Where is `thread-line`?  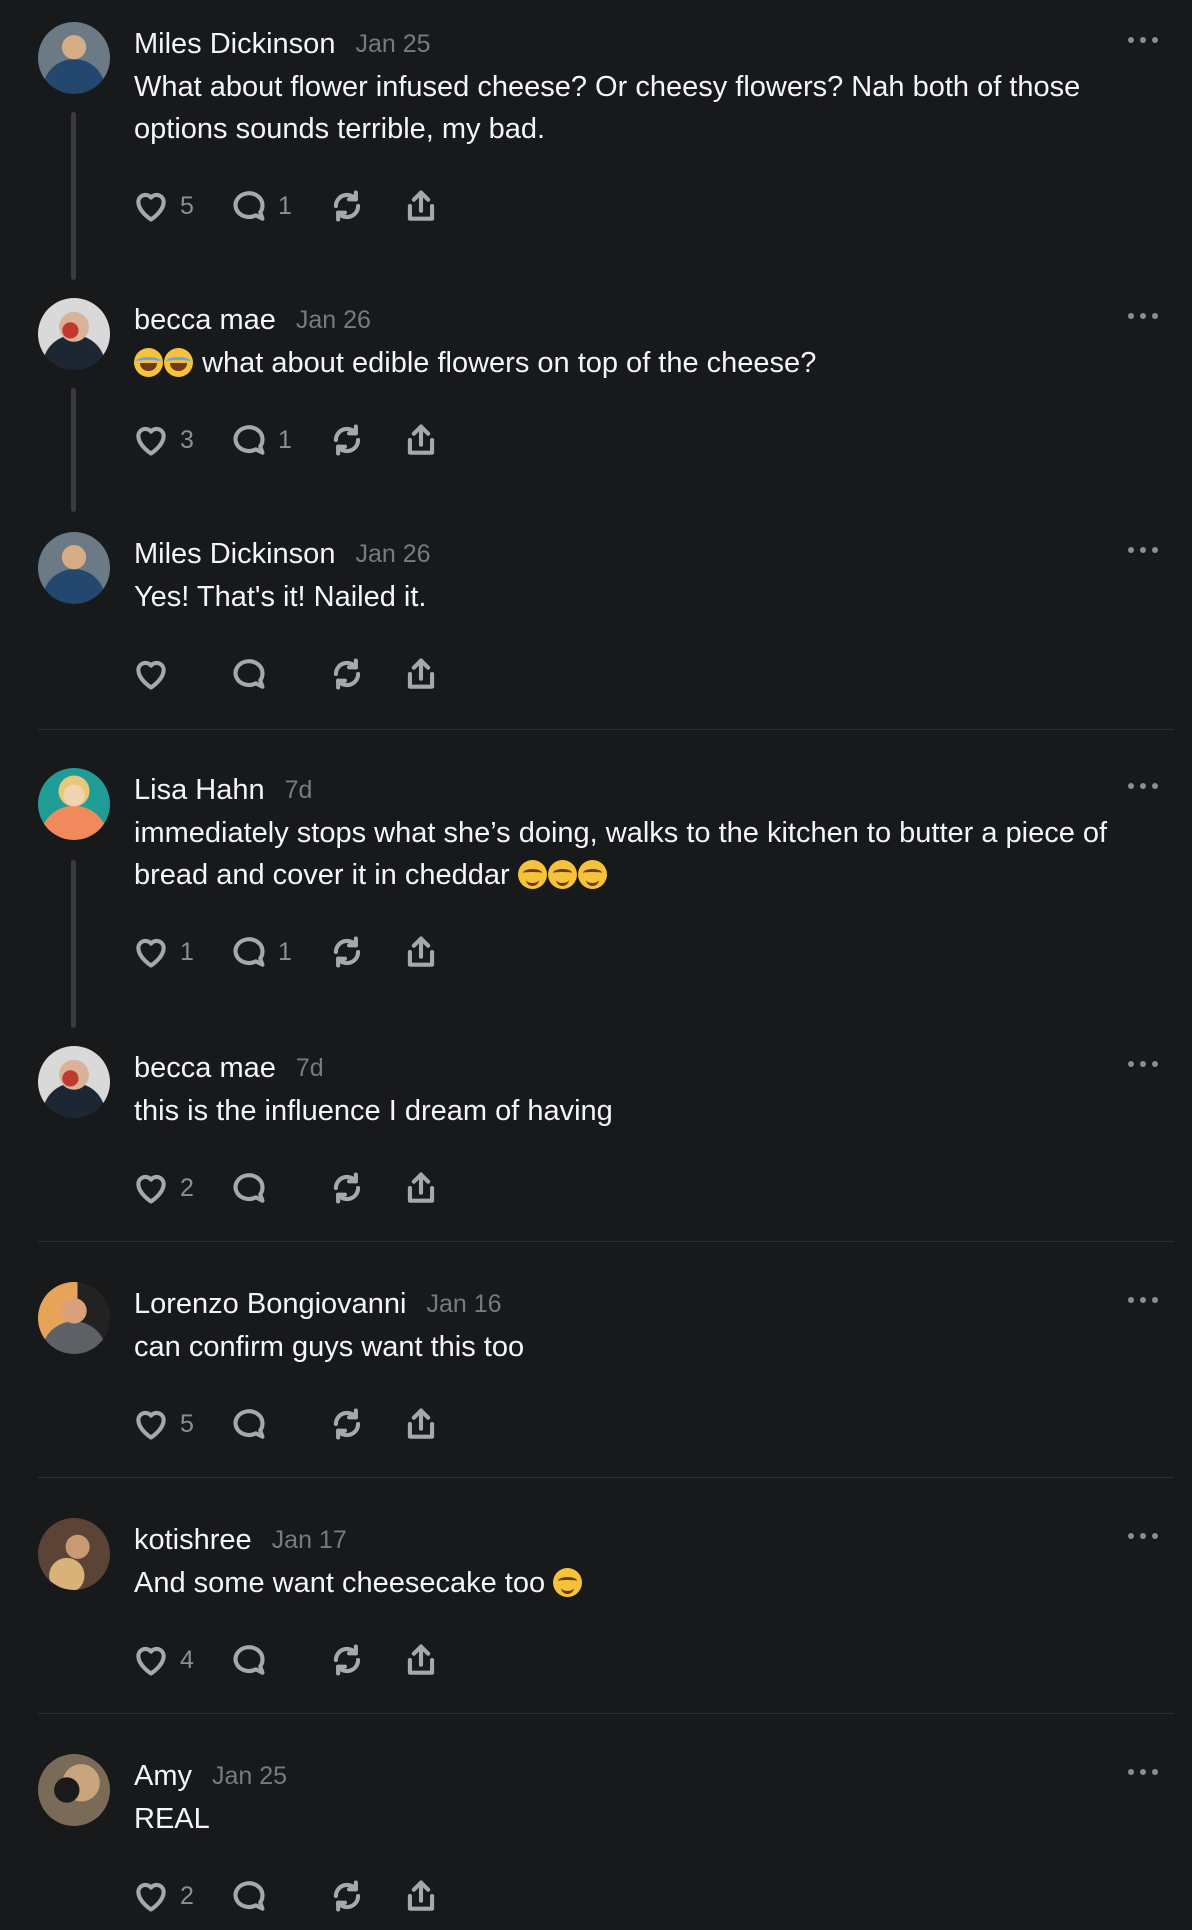
thread-line is located at coordinates (73, 944).